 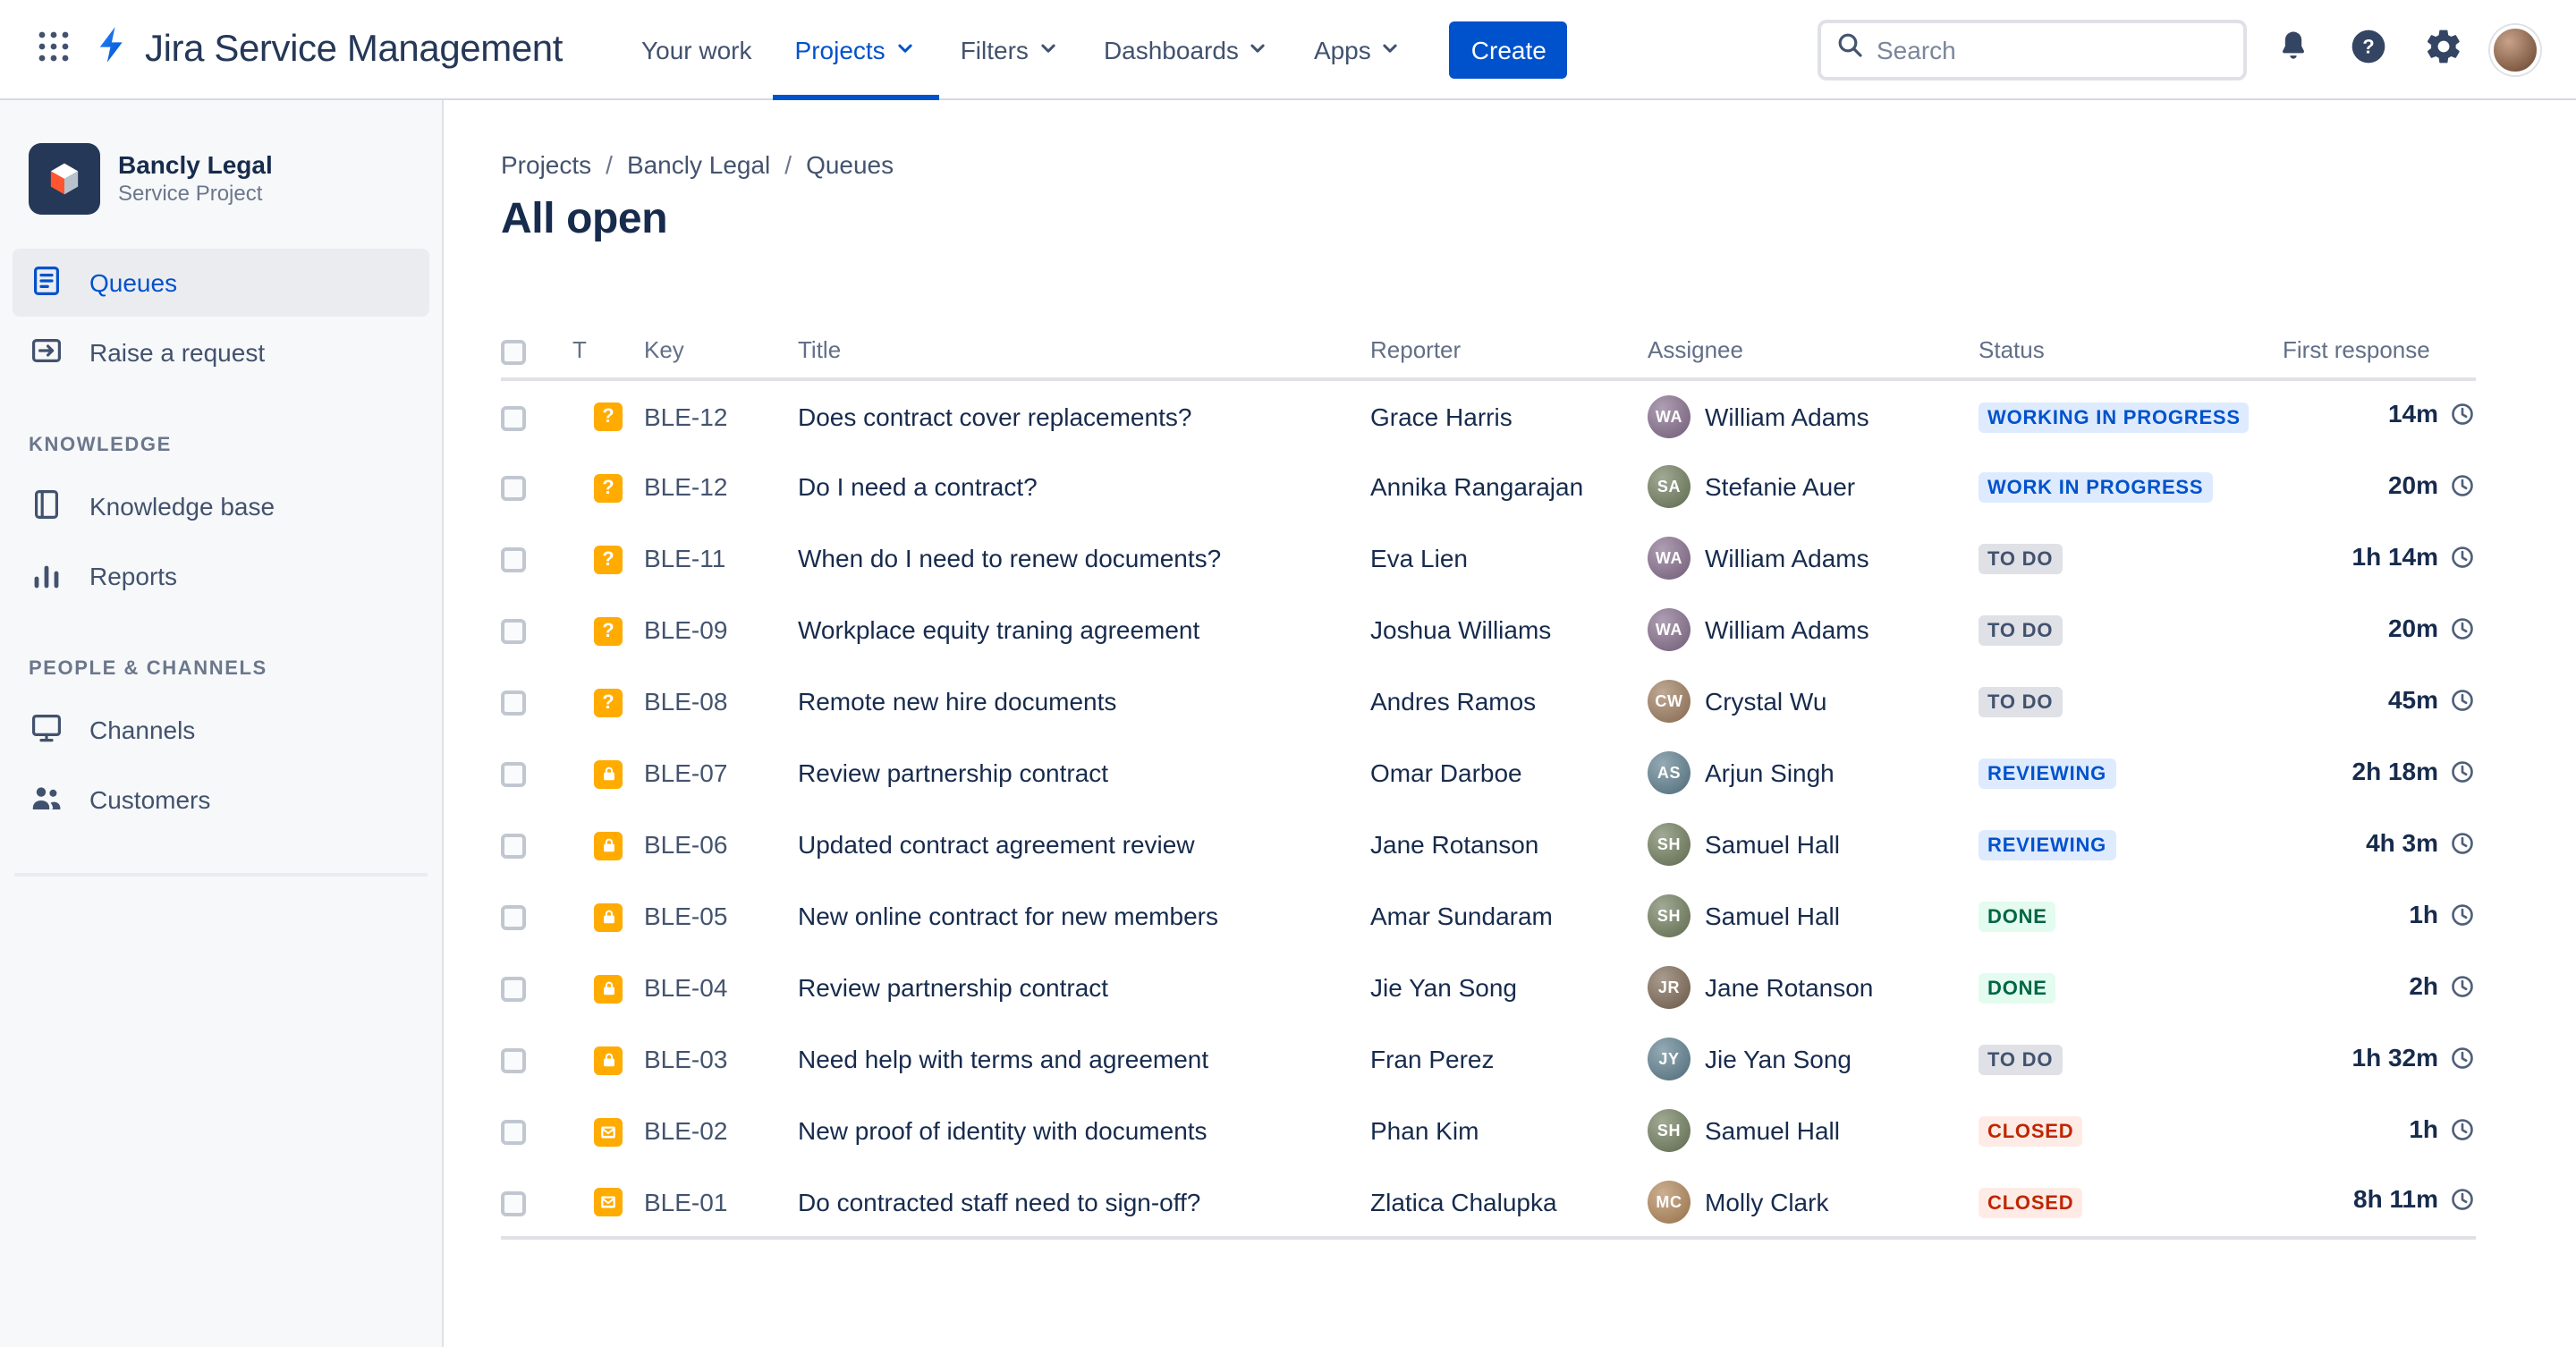 I want to click on sidebar-item-raise-a-request: Raise a request, so click(x=221, y=352).